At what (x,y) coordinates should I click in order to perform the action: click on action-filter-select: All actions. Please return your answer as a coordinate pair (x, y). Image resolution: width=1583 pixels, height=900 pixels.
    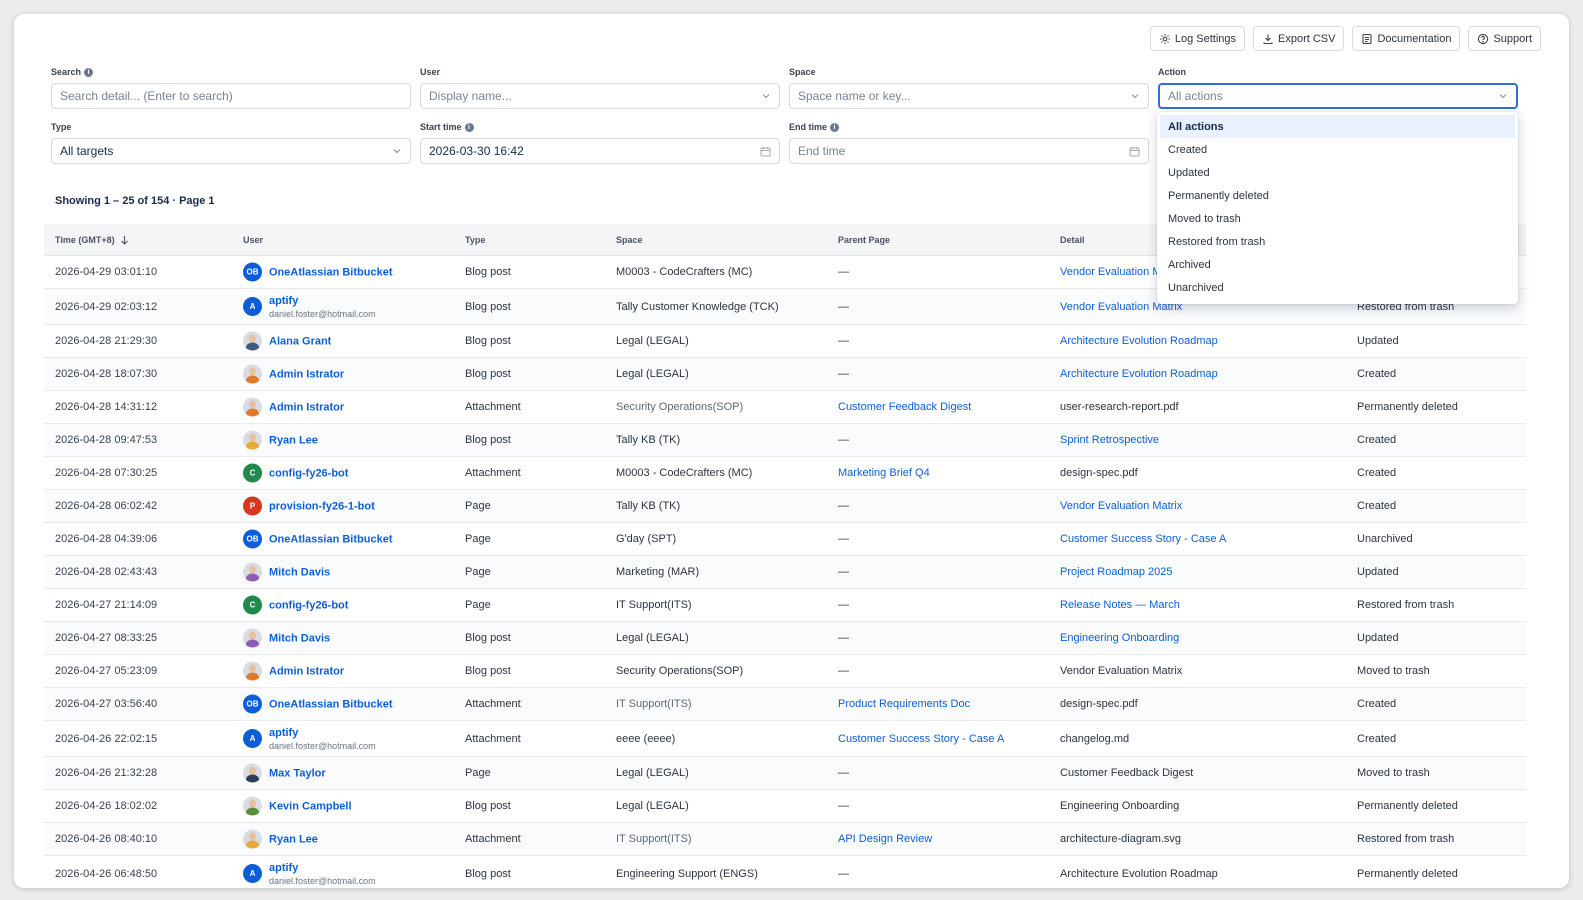
    Looking at the image, I should click on (1338, 96).